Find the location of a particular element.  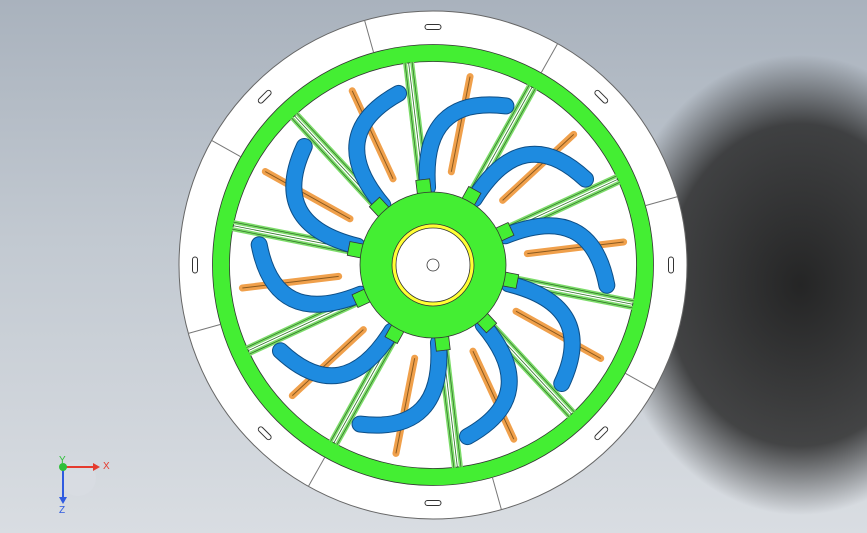

triad-z-label: Z is located at coordinates (62, 510).